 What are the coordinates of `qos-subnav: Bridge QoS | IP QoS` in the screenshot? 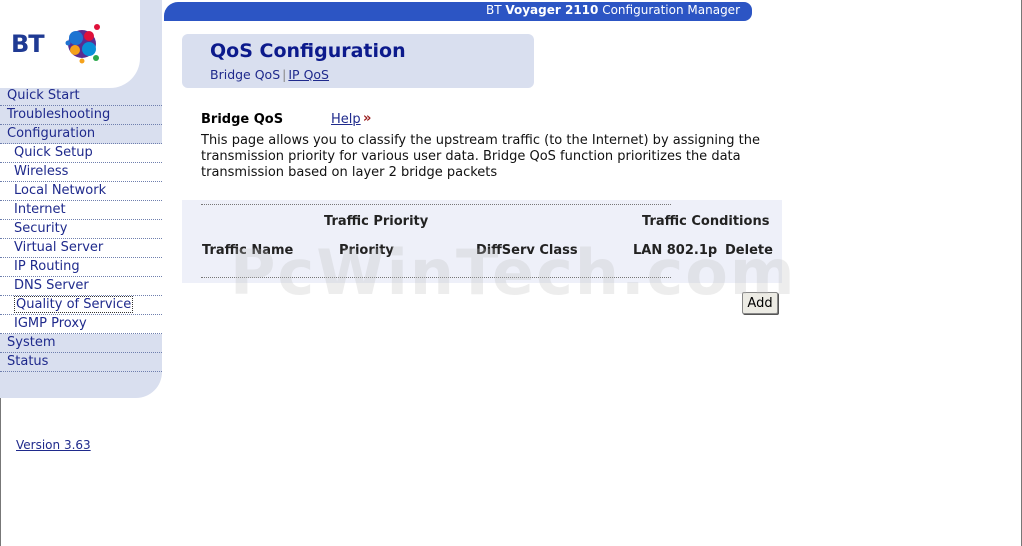 It's located at (269, 74).